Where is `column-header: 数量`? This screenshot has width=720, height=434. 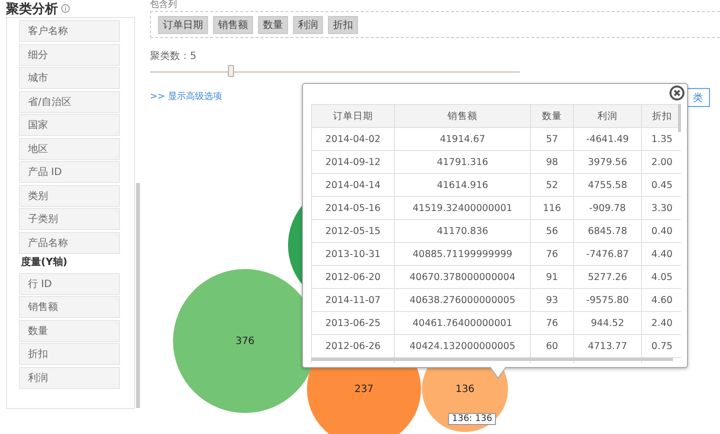
column-header: 数量 is located at coordinates (552, 116).